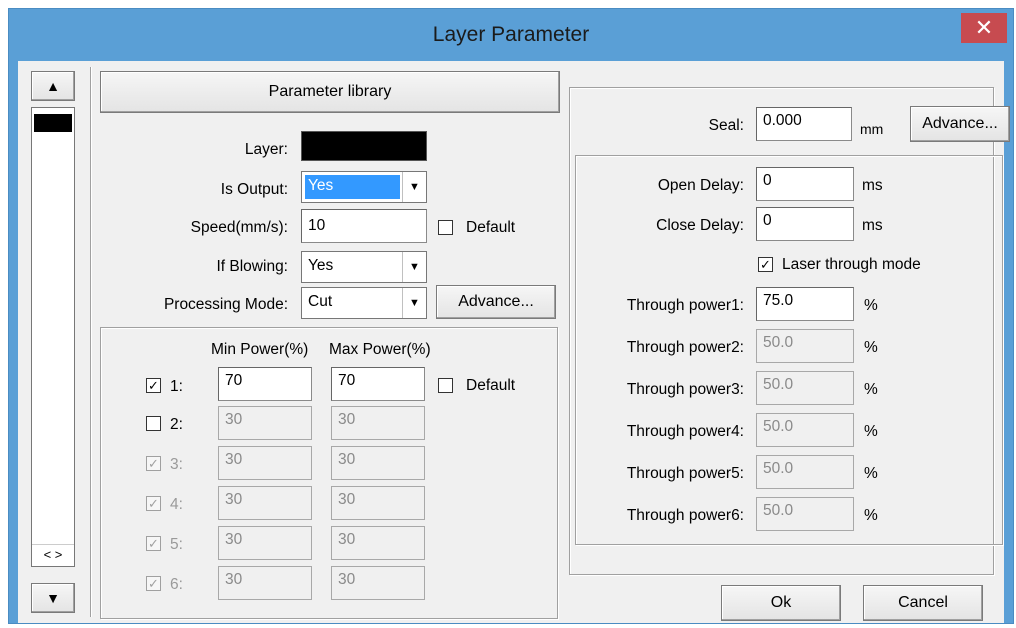  What do you see at coordinates (805, 514) in the screenshot?
I see `through-power-6-input: 50.0` at bounding box center [805, 514].